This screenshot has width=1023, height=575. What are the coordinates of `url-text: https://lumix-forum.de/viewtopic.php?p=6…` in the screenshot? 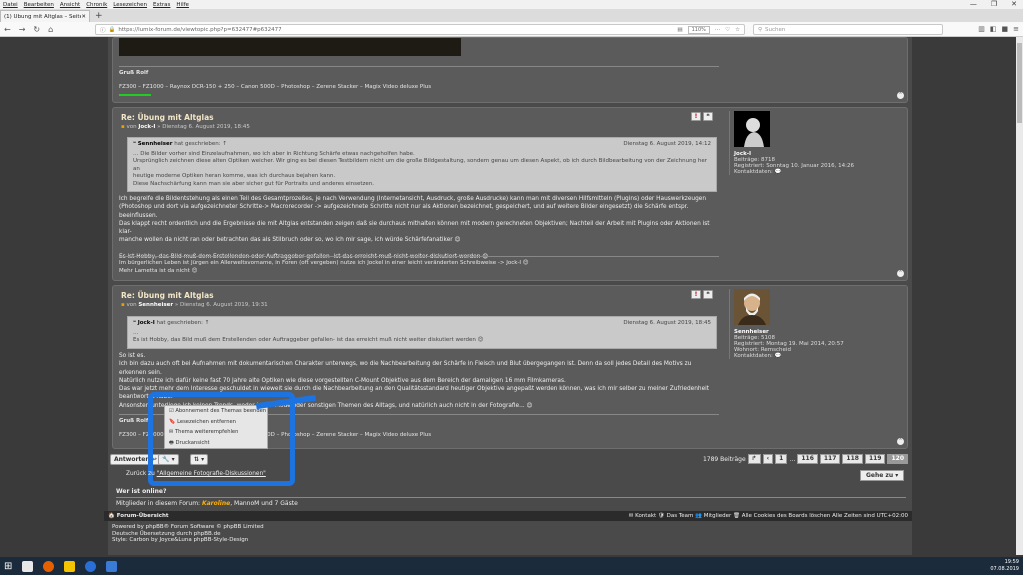 It's located at (200, 29).